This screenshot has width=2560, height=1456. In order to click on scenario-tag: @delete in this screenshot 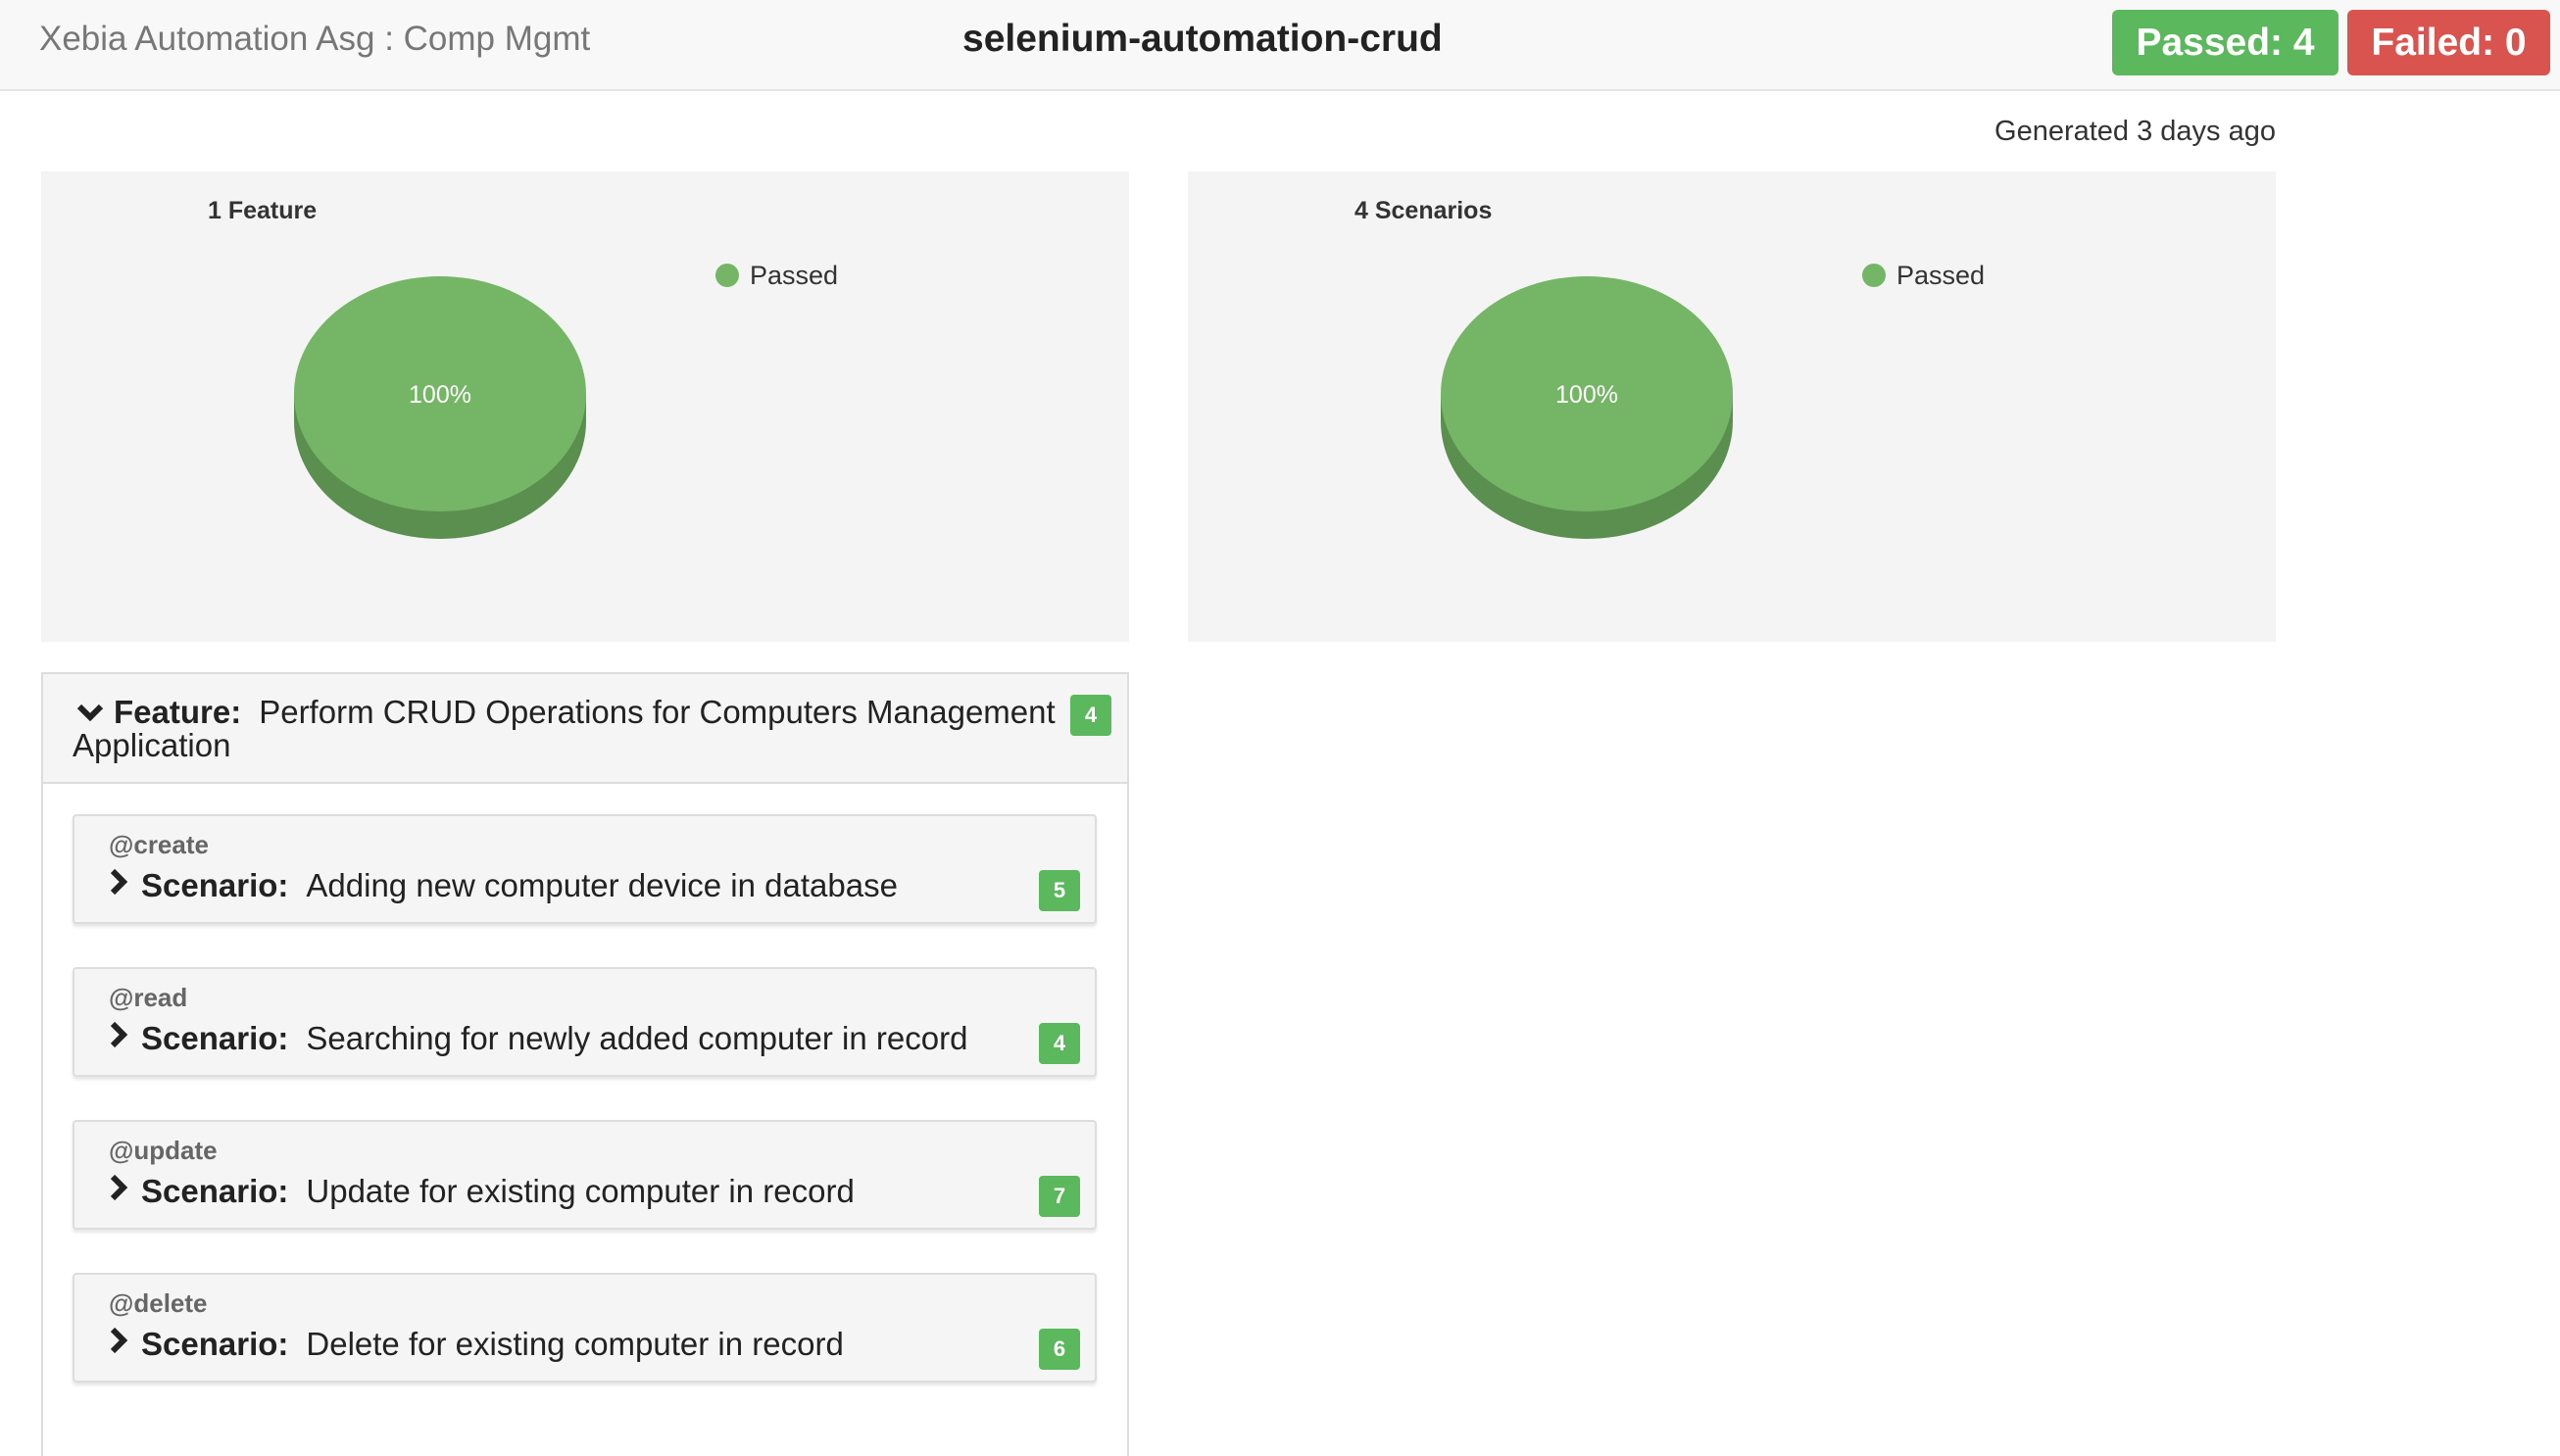, I will do `click(158, 1303)`.